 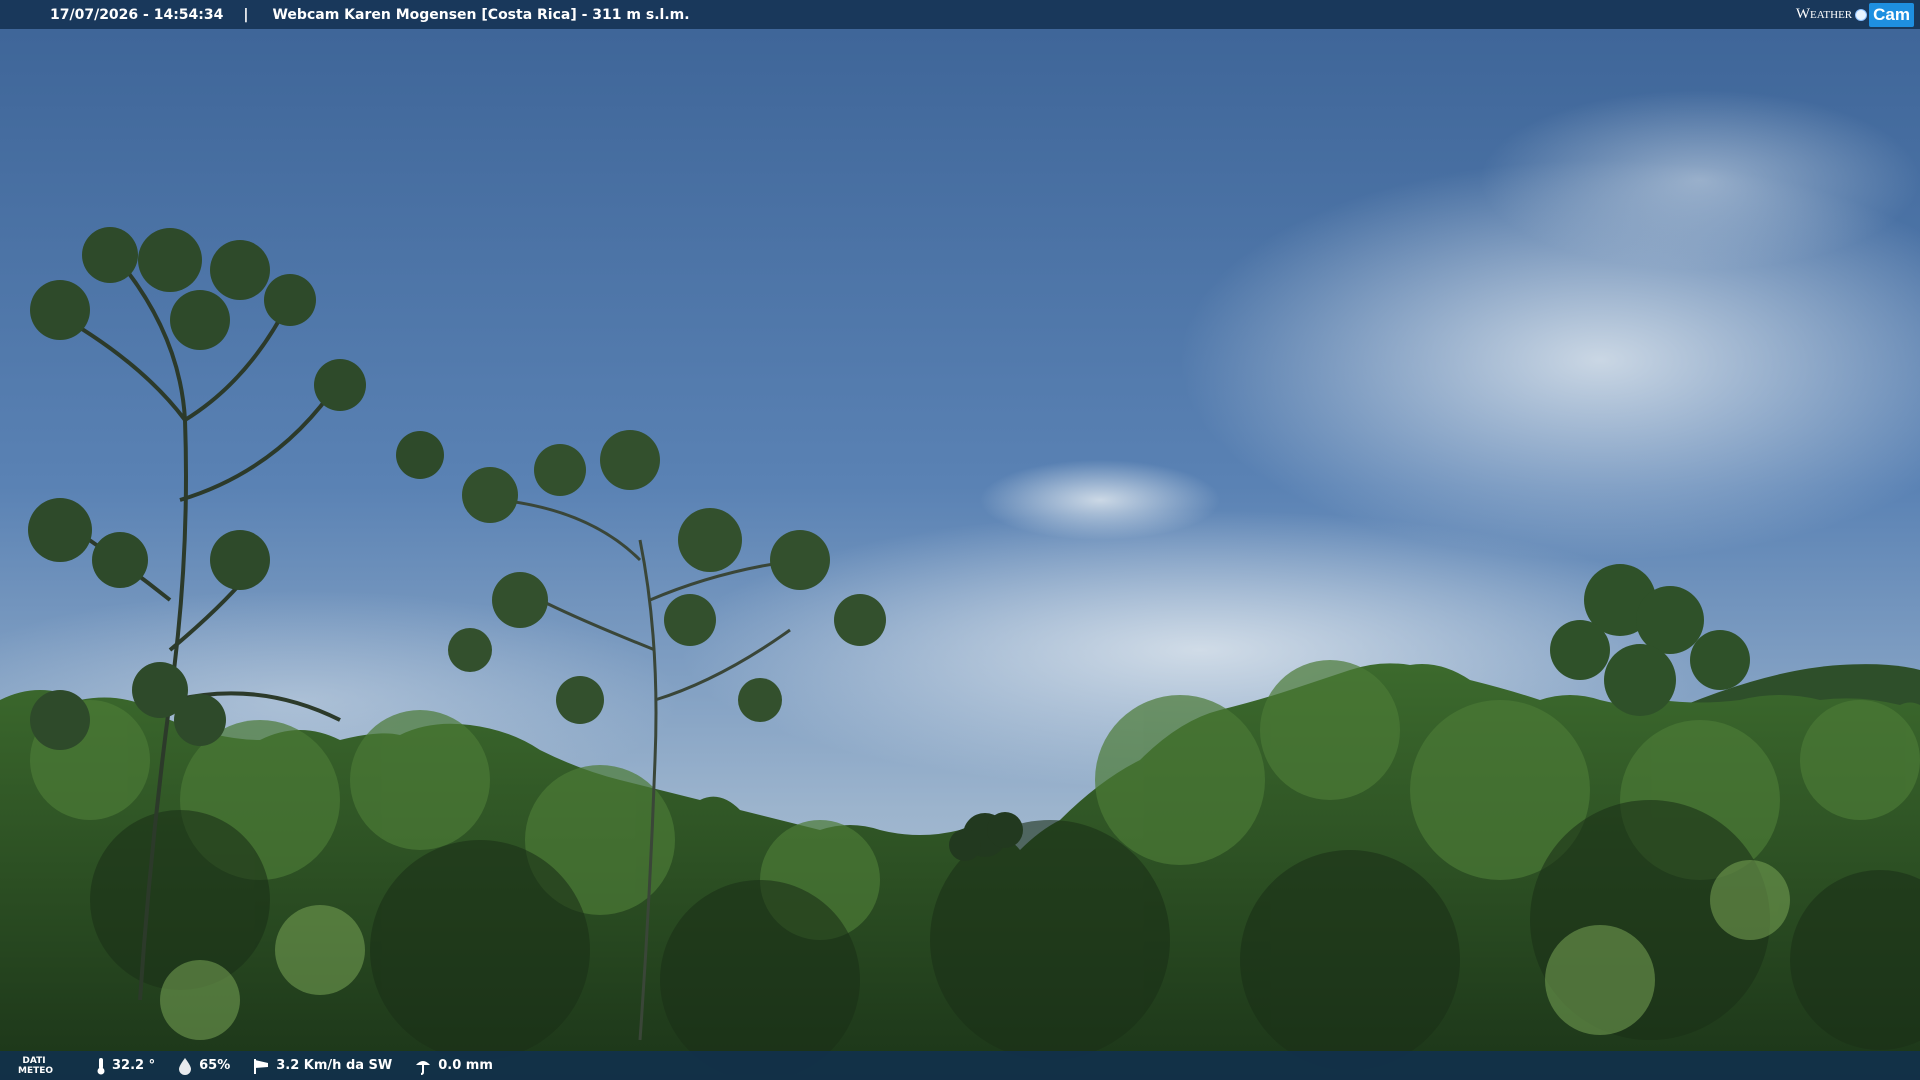 I want to click on rain-value: 0.0 mm, so click(x=465, y=1065).